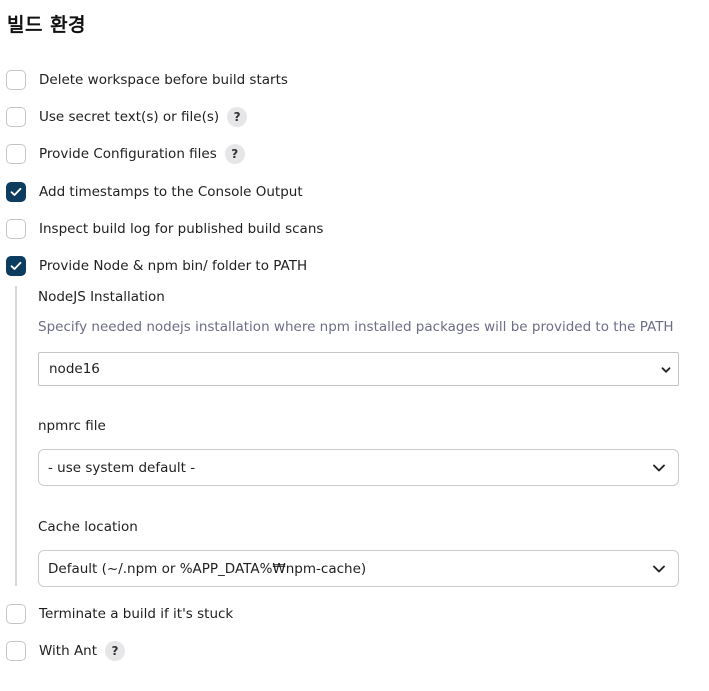  I want to click on terminate-stuck-label: Terminate a build if it's stuck, so click(136, 614).